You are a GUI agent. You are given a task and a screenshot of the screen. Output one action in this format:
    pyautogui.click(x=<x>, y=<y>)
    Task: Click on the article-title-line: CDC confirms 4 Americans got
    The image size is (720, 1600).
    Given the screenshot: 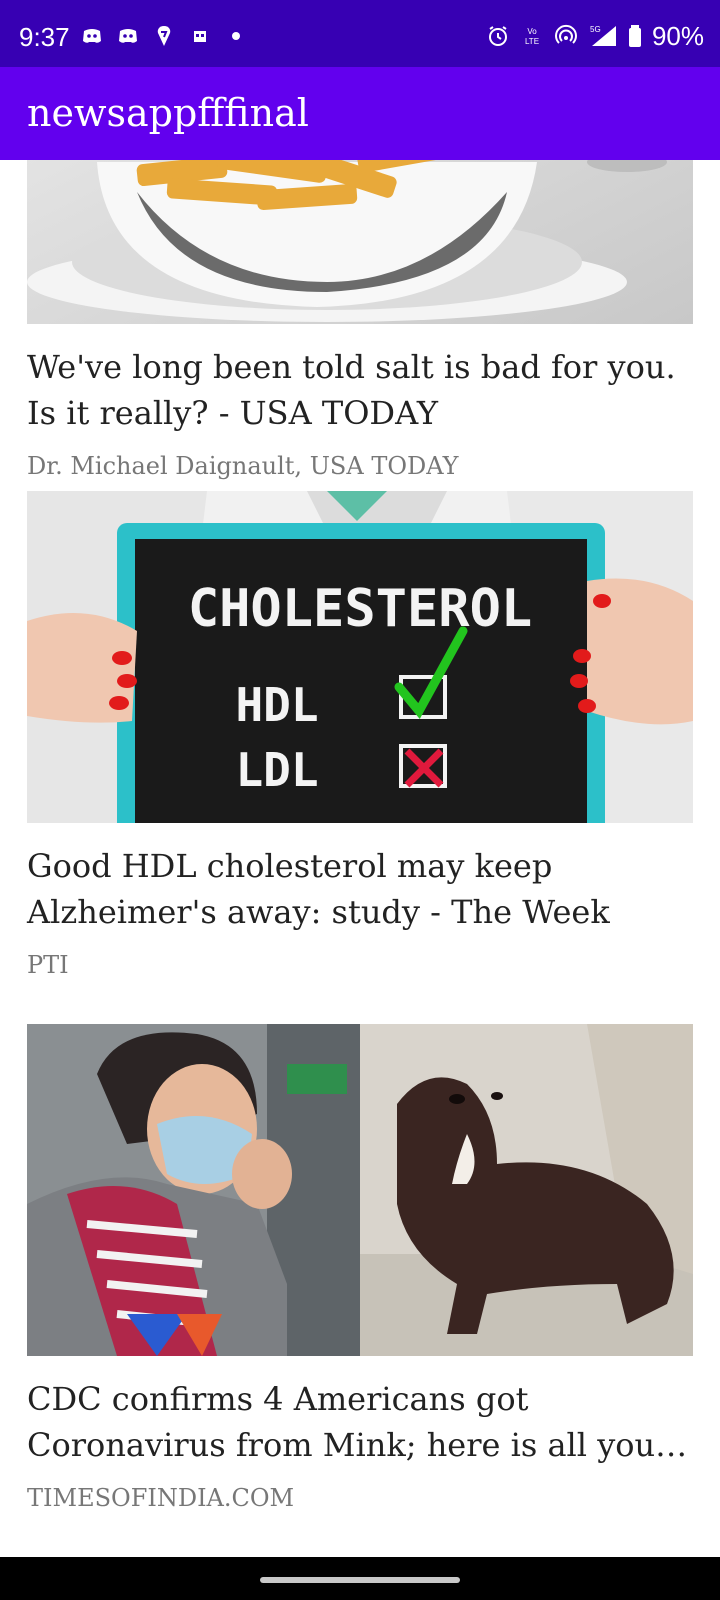 What is the action you would take?
    pyautogui.click(x=278, y=1399)
    